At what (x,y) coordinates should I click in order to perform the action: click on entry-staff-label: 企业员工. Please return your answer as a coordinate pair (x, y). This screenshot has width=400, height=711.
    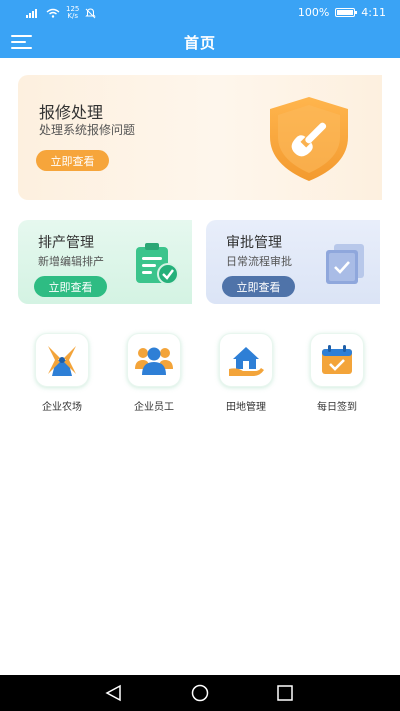
    Looking at the image, I should click on (154, 407).